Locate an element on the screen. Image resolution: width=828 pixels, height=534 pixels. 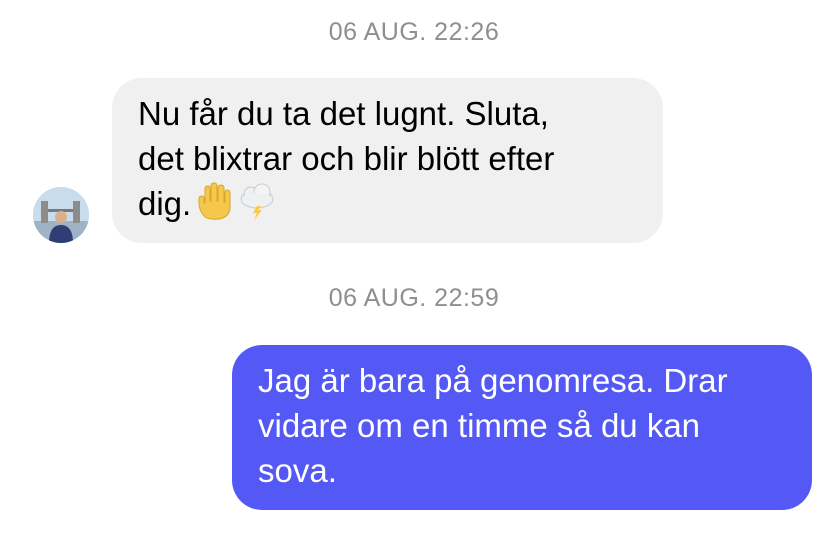
raised-hand-icon is located at coordinates (213, 206).